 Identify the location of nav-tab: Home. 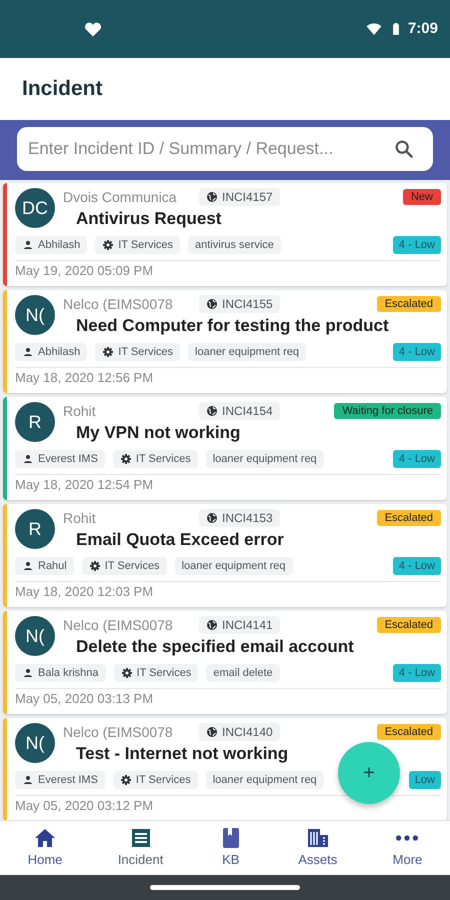
(45, 848).